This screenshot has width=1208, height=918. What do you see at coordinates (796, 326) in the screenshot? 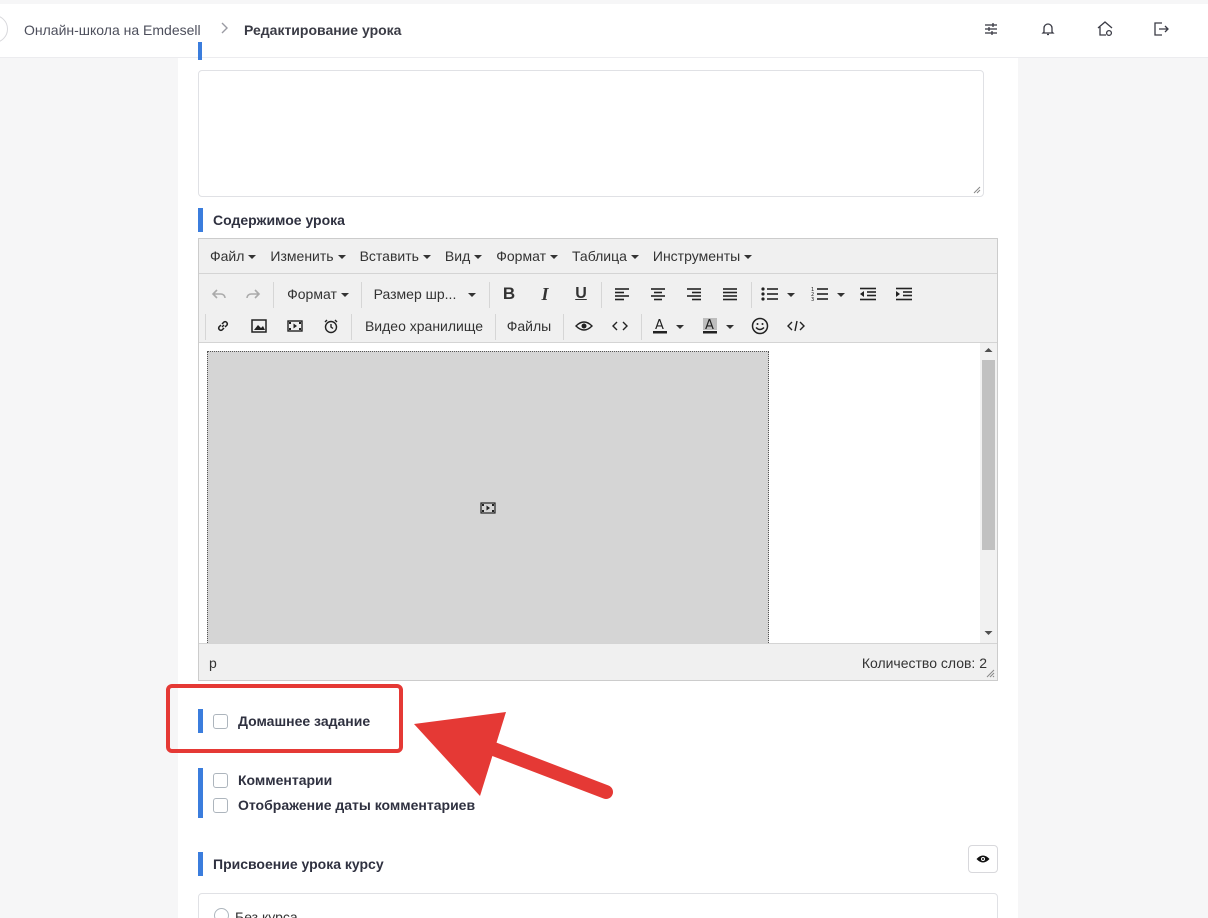
I see `source-code-icon` at bounding box center [796, 326].